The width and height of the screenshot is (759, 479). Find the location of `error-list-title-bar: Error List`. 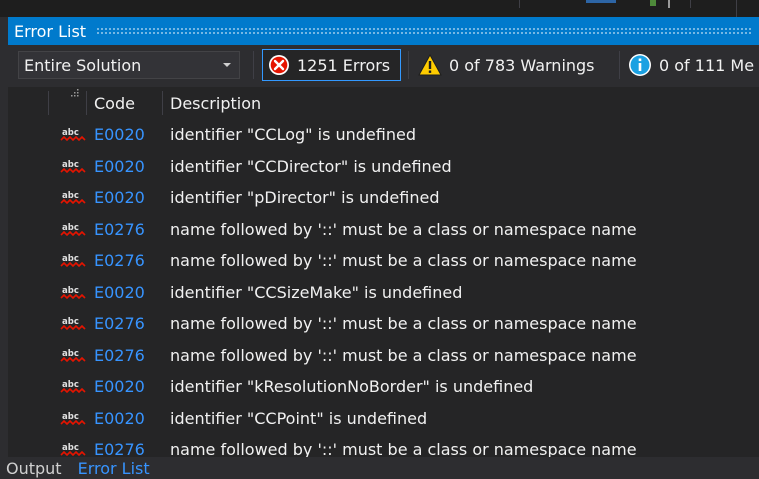

error-list-title-bar: Error List is located at coordinates (383, 31).